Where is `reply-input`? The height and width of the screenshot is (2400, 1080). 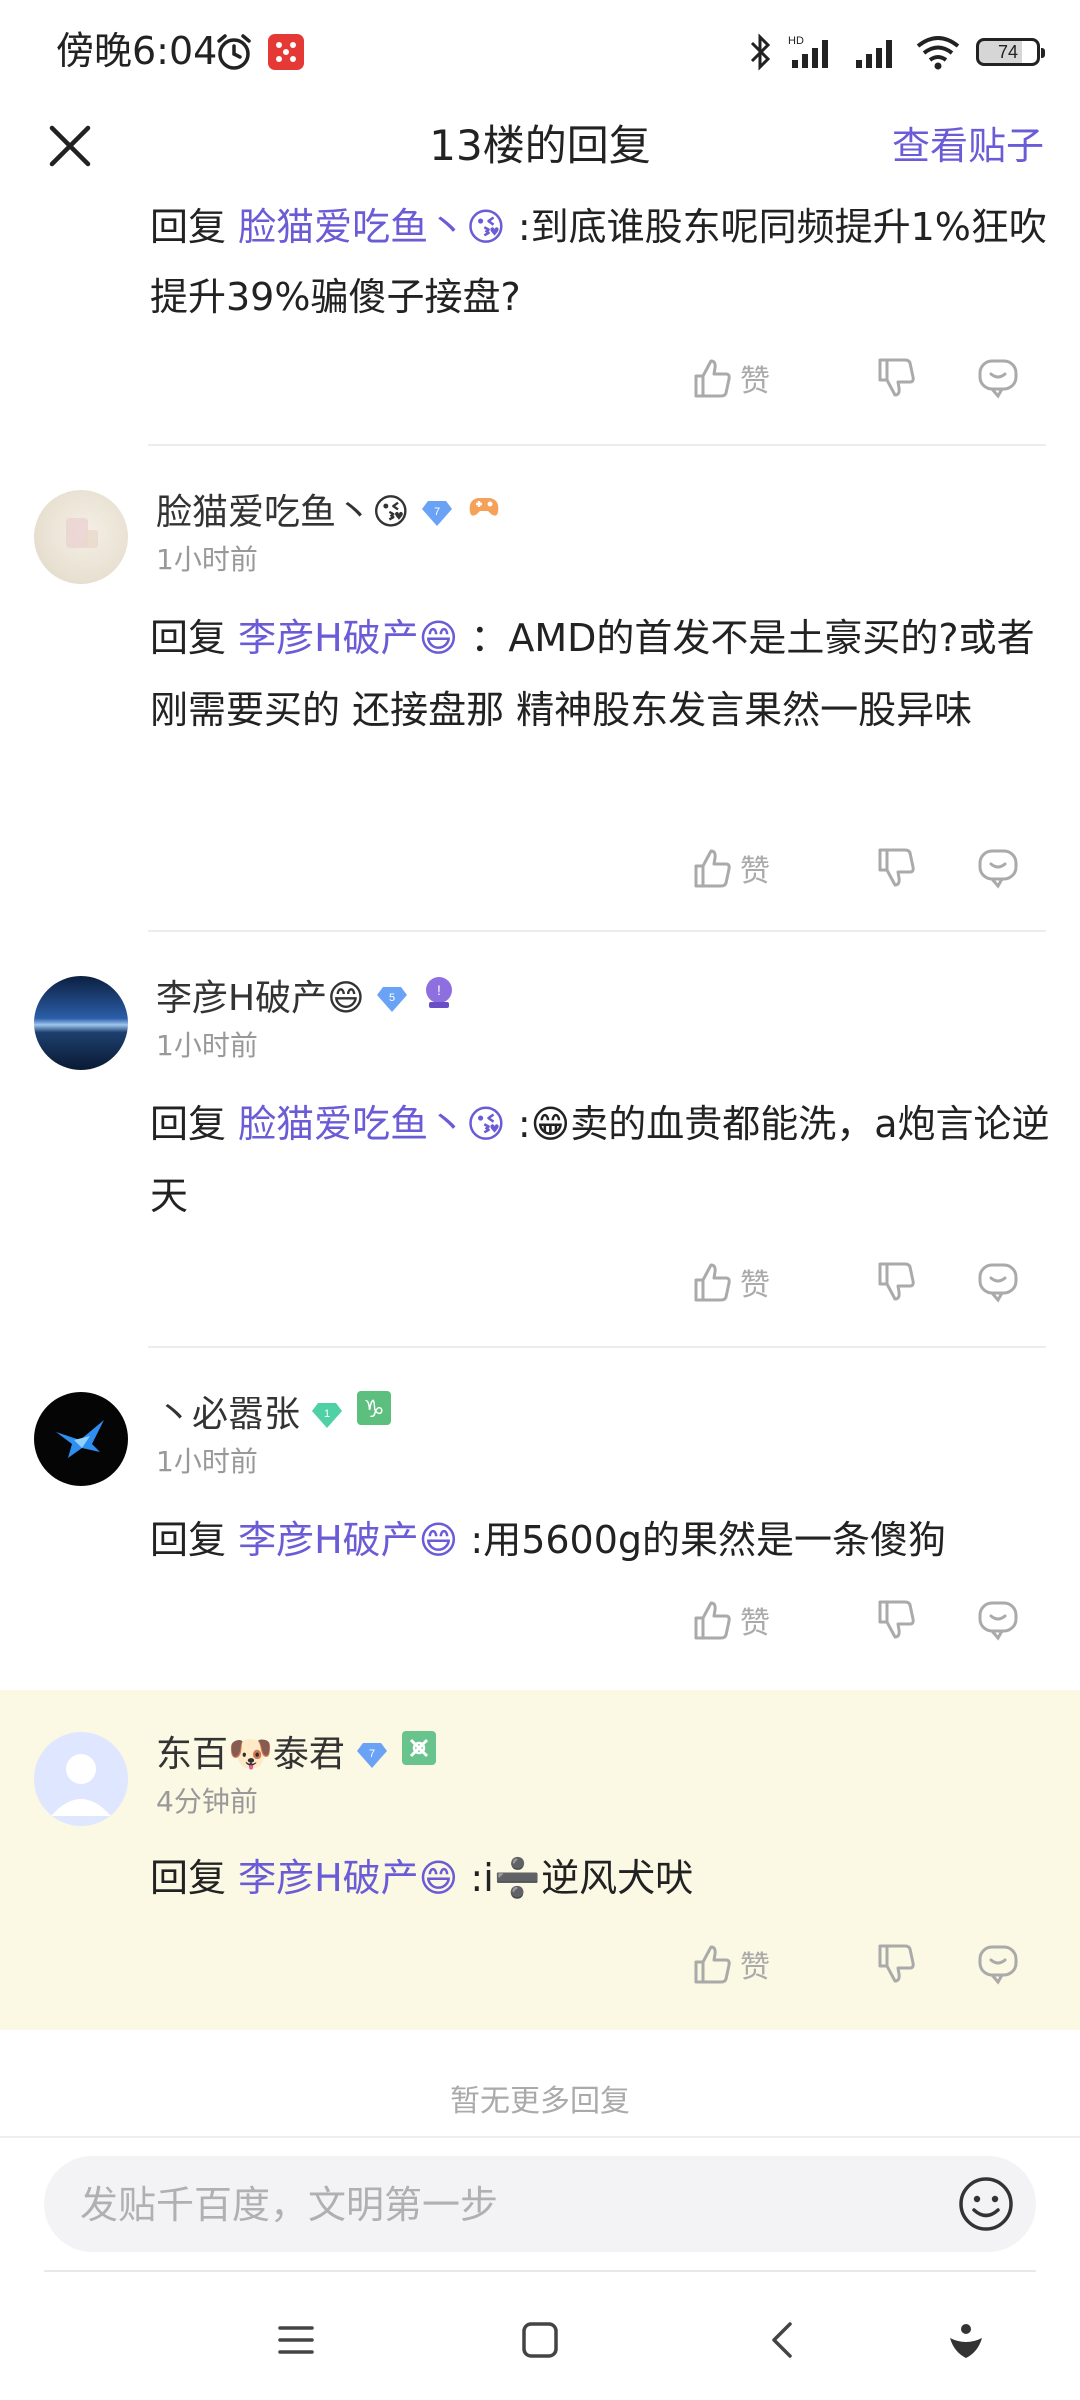
reply-input is located at coordinates (510, 2205).